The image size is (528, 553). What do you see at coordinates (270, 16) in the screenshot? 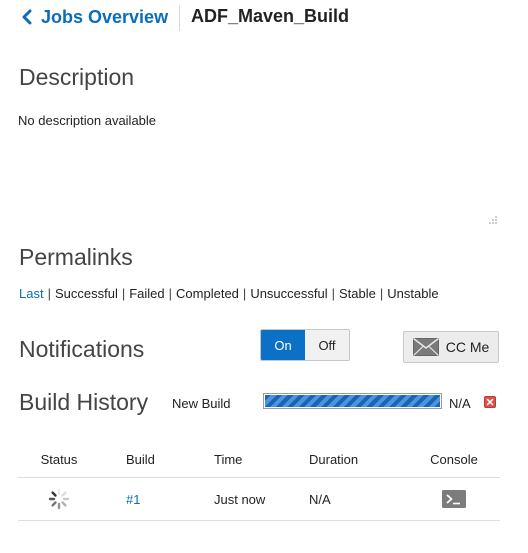
I see `job-title: ADF_Maven_Build` at bounding box center [270, 16].